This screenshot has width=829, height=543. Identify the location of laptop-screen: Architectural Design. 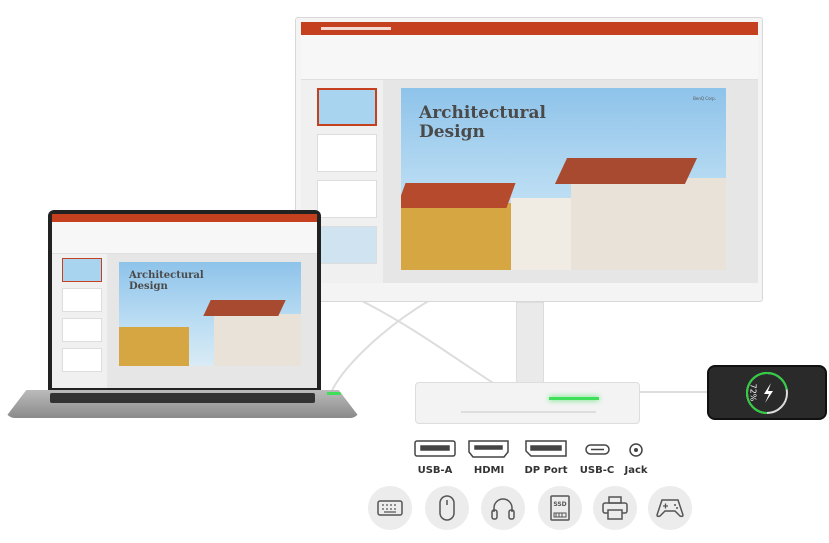
(184, 301).